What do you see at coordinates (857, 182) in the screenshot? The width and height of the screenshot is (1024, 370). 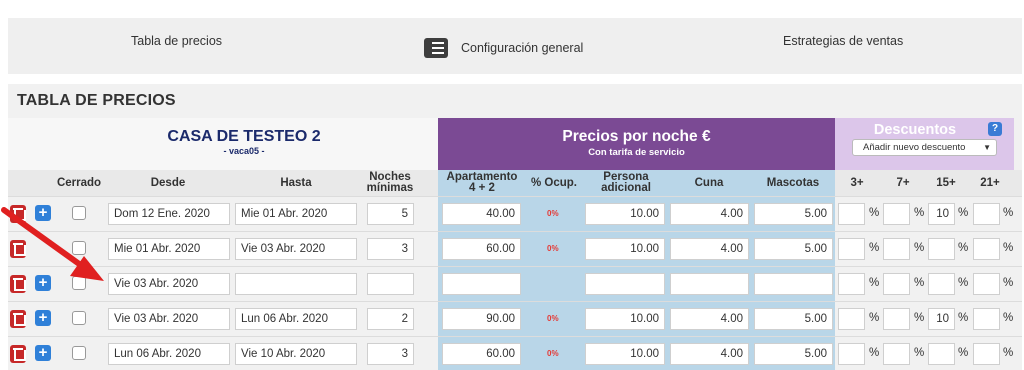 I see `col-discount-3: 3+` at bounding box center [857, 182].